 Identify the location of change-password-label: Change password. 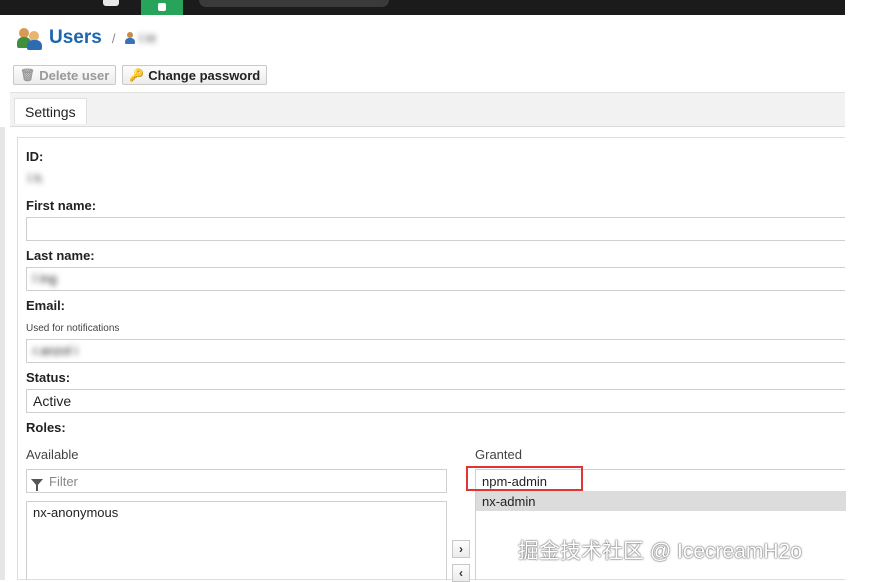
(204, 75).